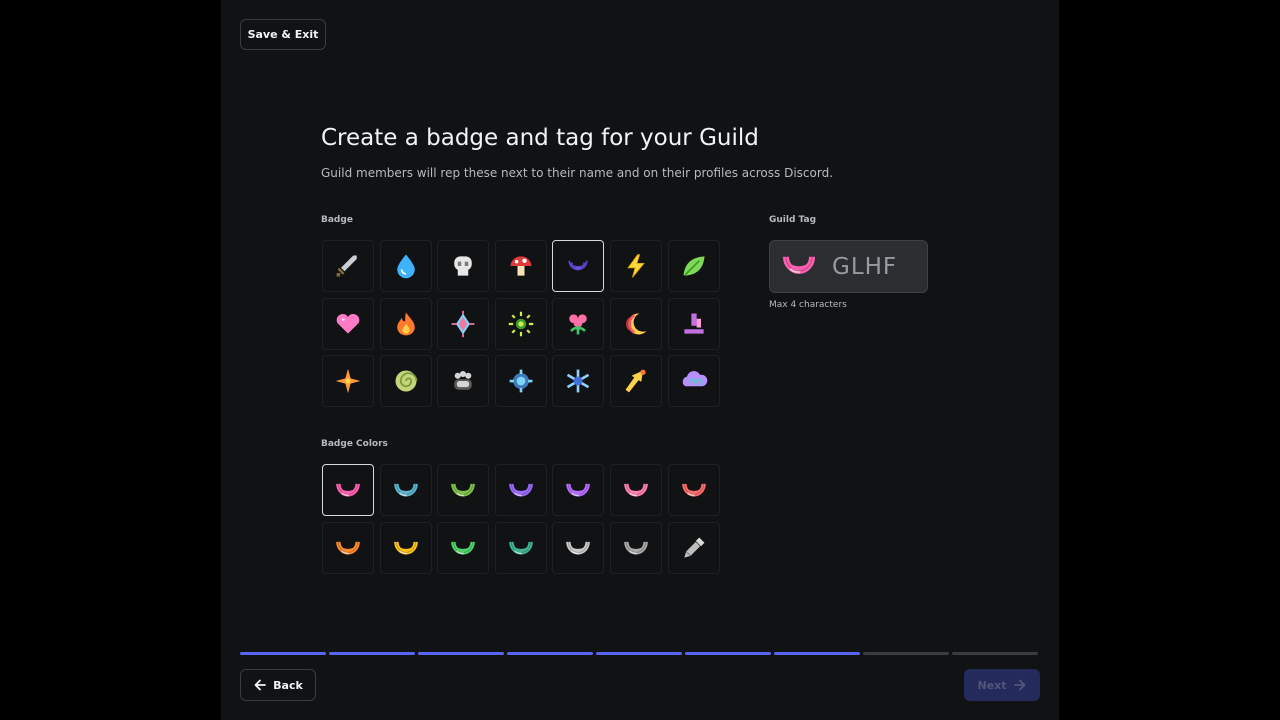 The image size is (1280, 720). Describe the element at coordinates (799, 267) in the screenshot. I see `tag-badge-moon-icon` at that location.